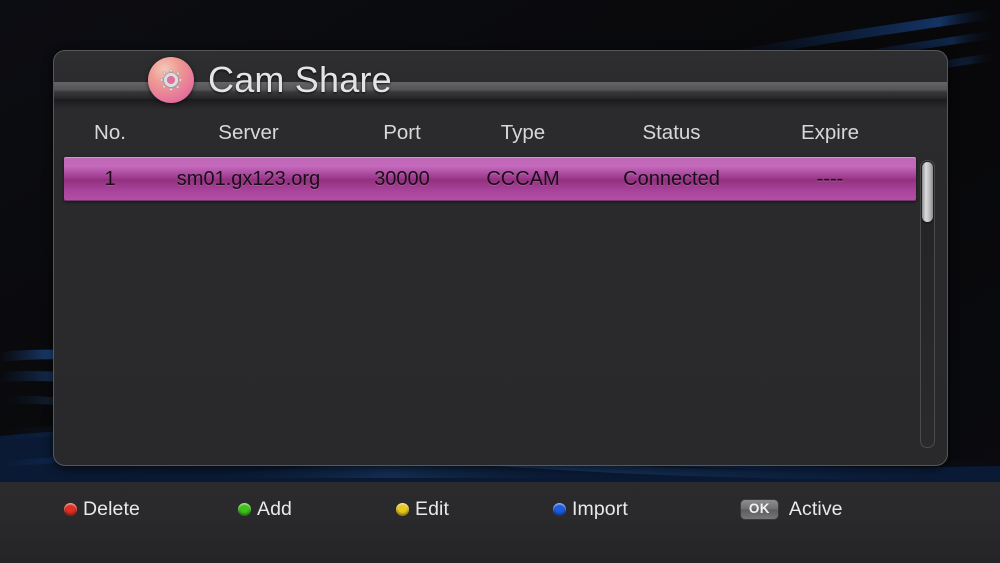 The image size is (1000, 563). I want to click on cell-status: Connected, so click(671, 178).